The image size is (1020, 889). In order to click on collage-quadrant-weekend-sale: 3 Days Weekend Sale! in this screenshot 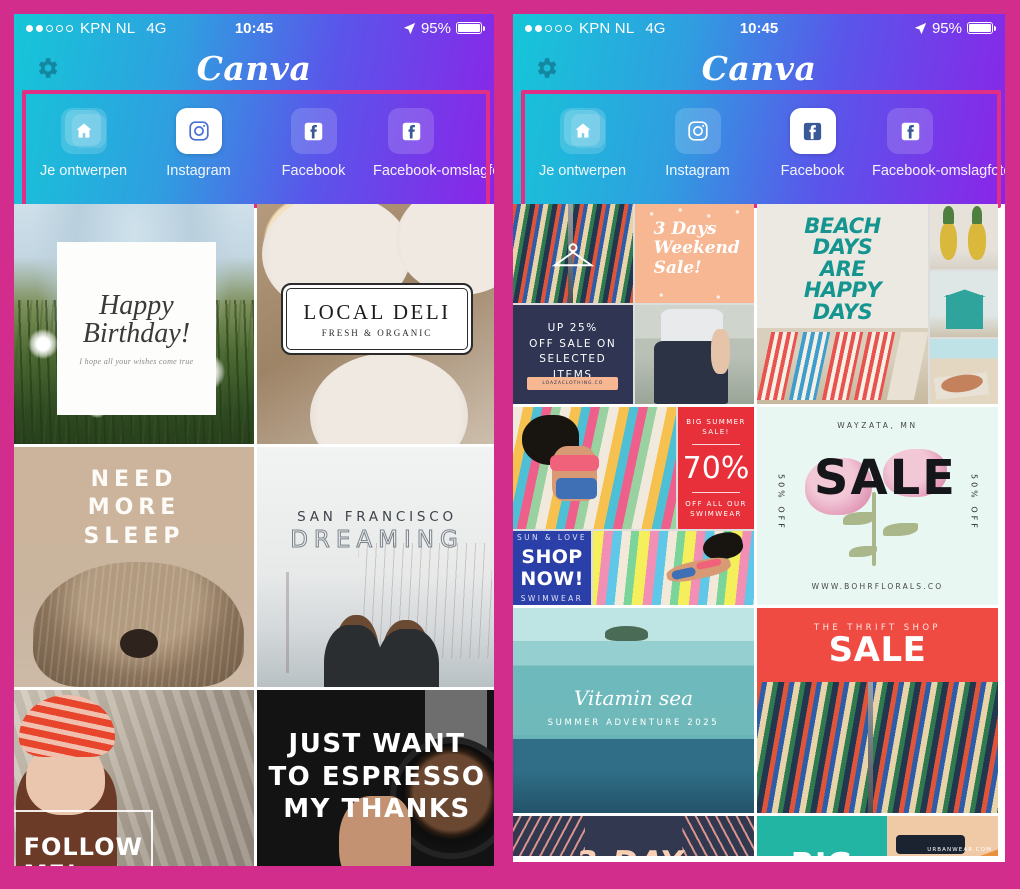, I will do `click(694, 253)`.